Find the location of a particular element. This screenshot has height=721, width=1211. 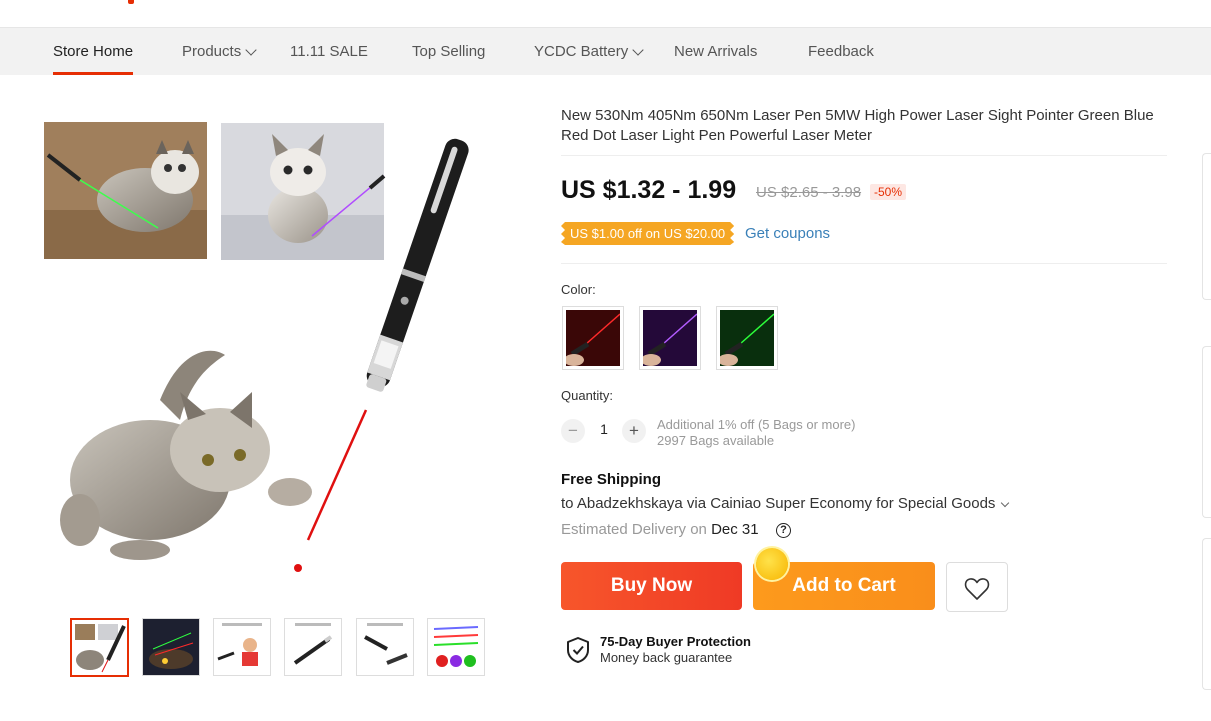

add-to-cart-label: Add to Cart is located at coordinates (844, 585).